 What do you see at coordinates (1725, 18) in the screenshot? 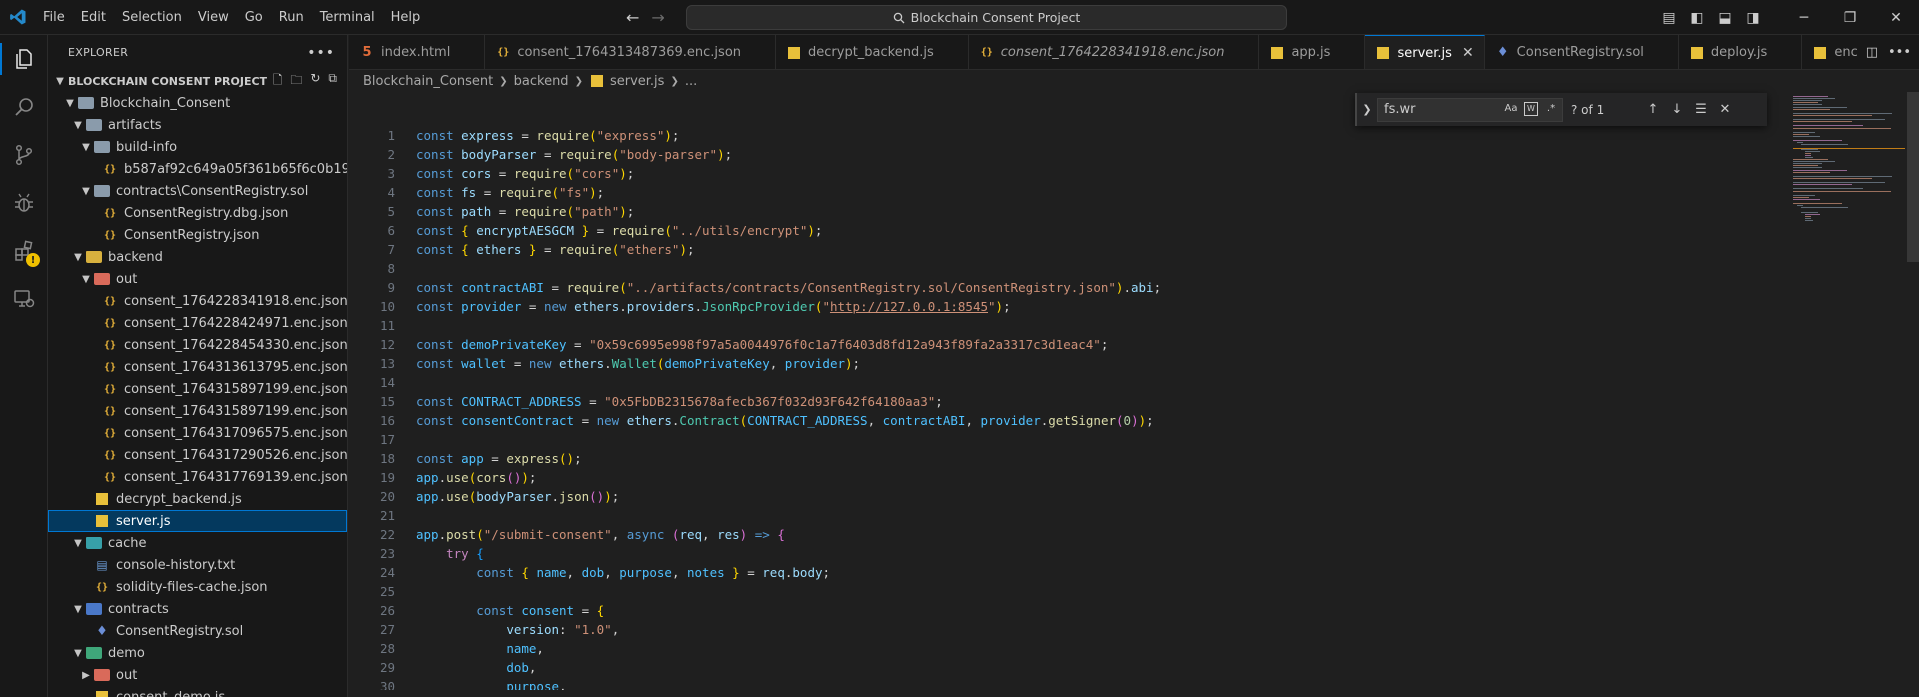
I see `toggle-panel-icon: ⬓` at bounding box center [1725, 18].